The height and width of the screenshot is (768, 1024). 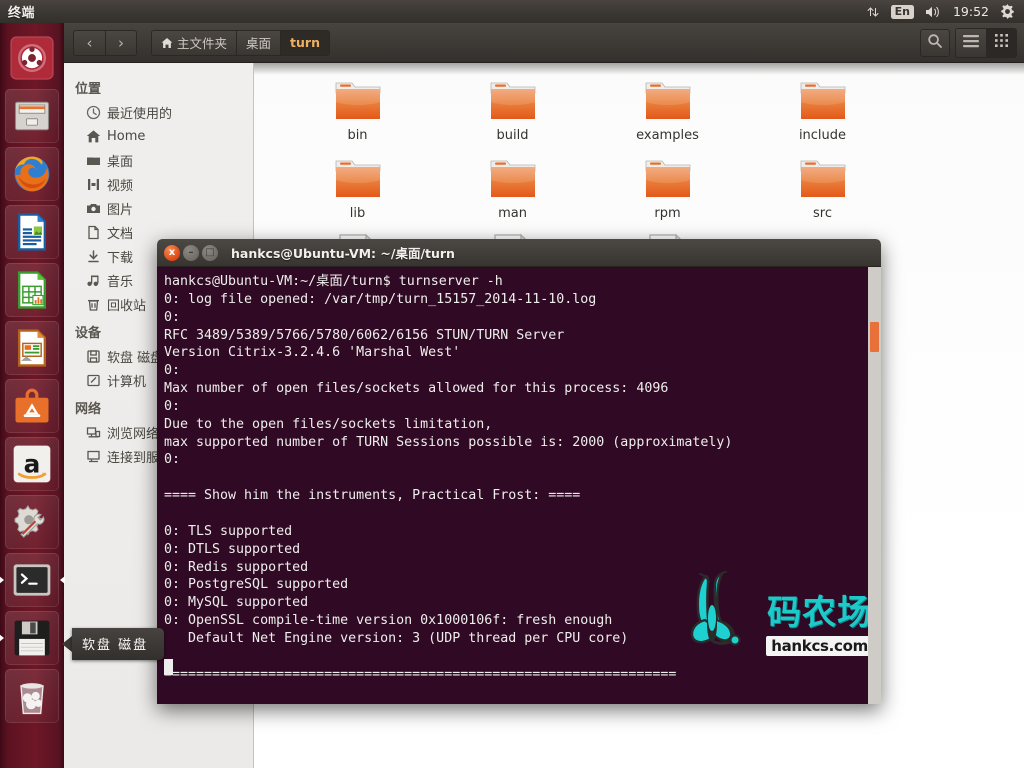 What do you see at coordinates (1007, 11) in the screenshot?
I see `session-menu-gear-icon` at bounding box center [1007, 11].